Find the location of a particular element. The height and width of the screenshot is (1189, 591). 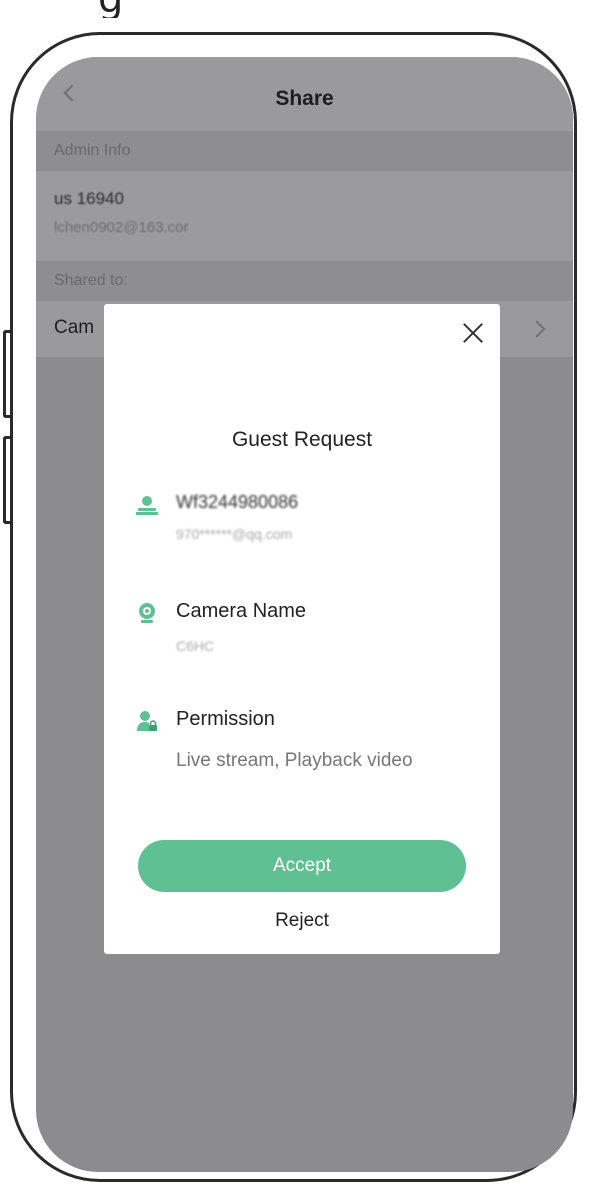

chevron-right-icon is located at coordinates (537, 329).